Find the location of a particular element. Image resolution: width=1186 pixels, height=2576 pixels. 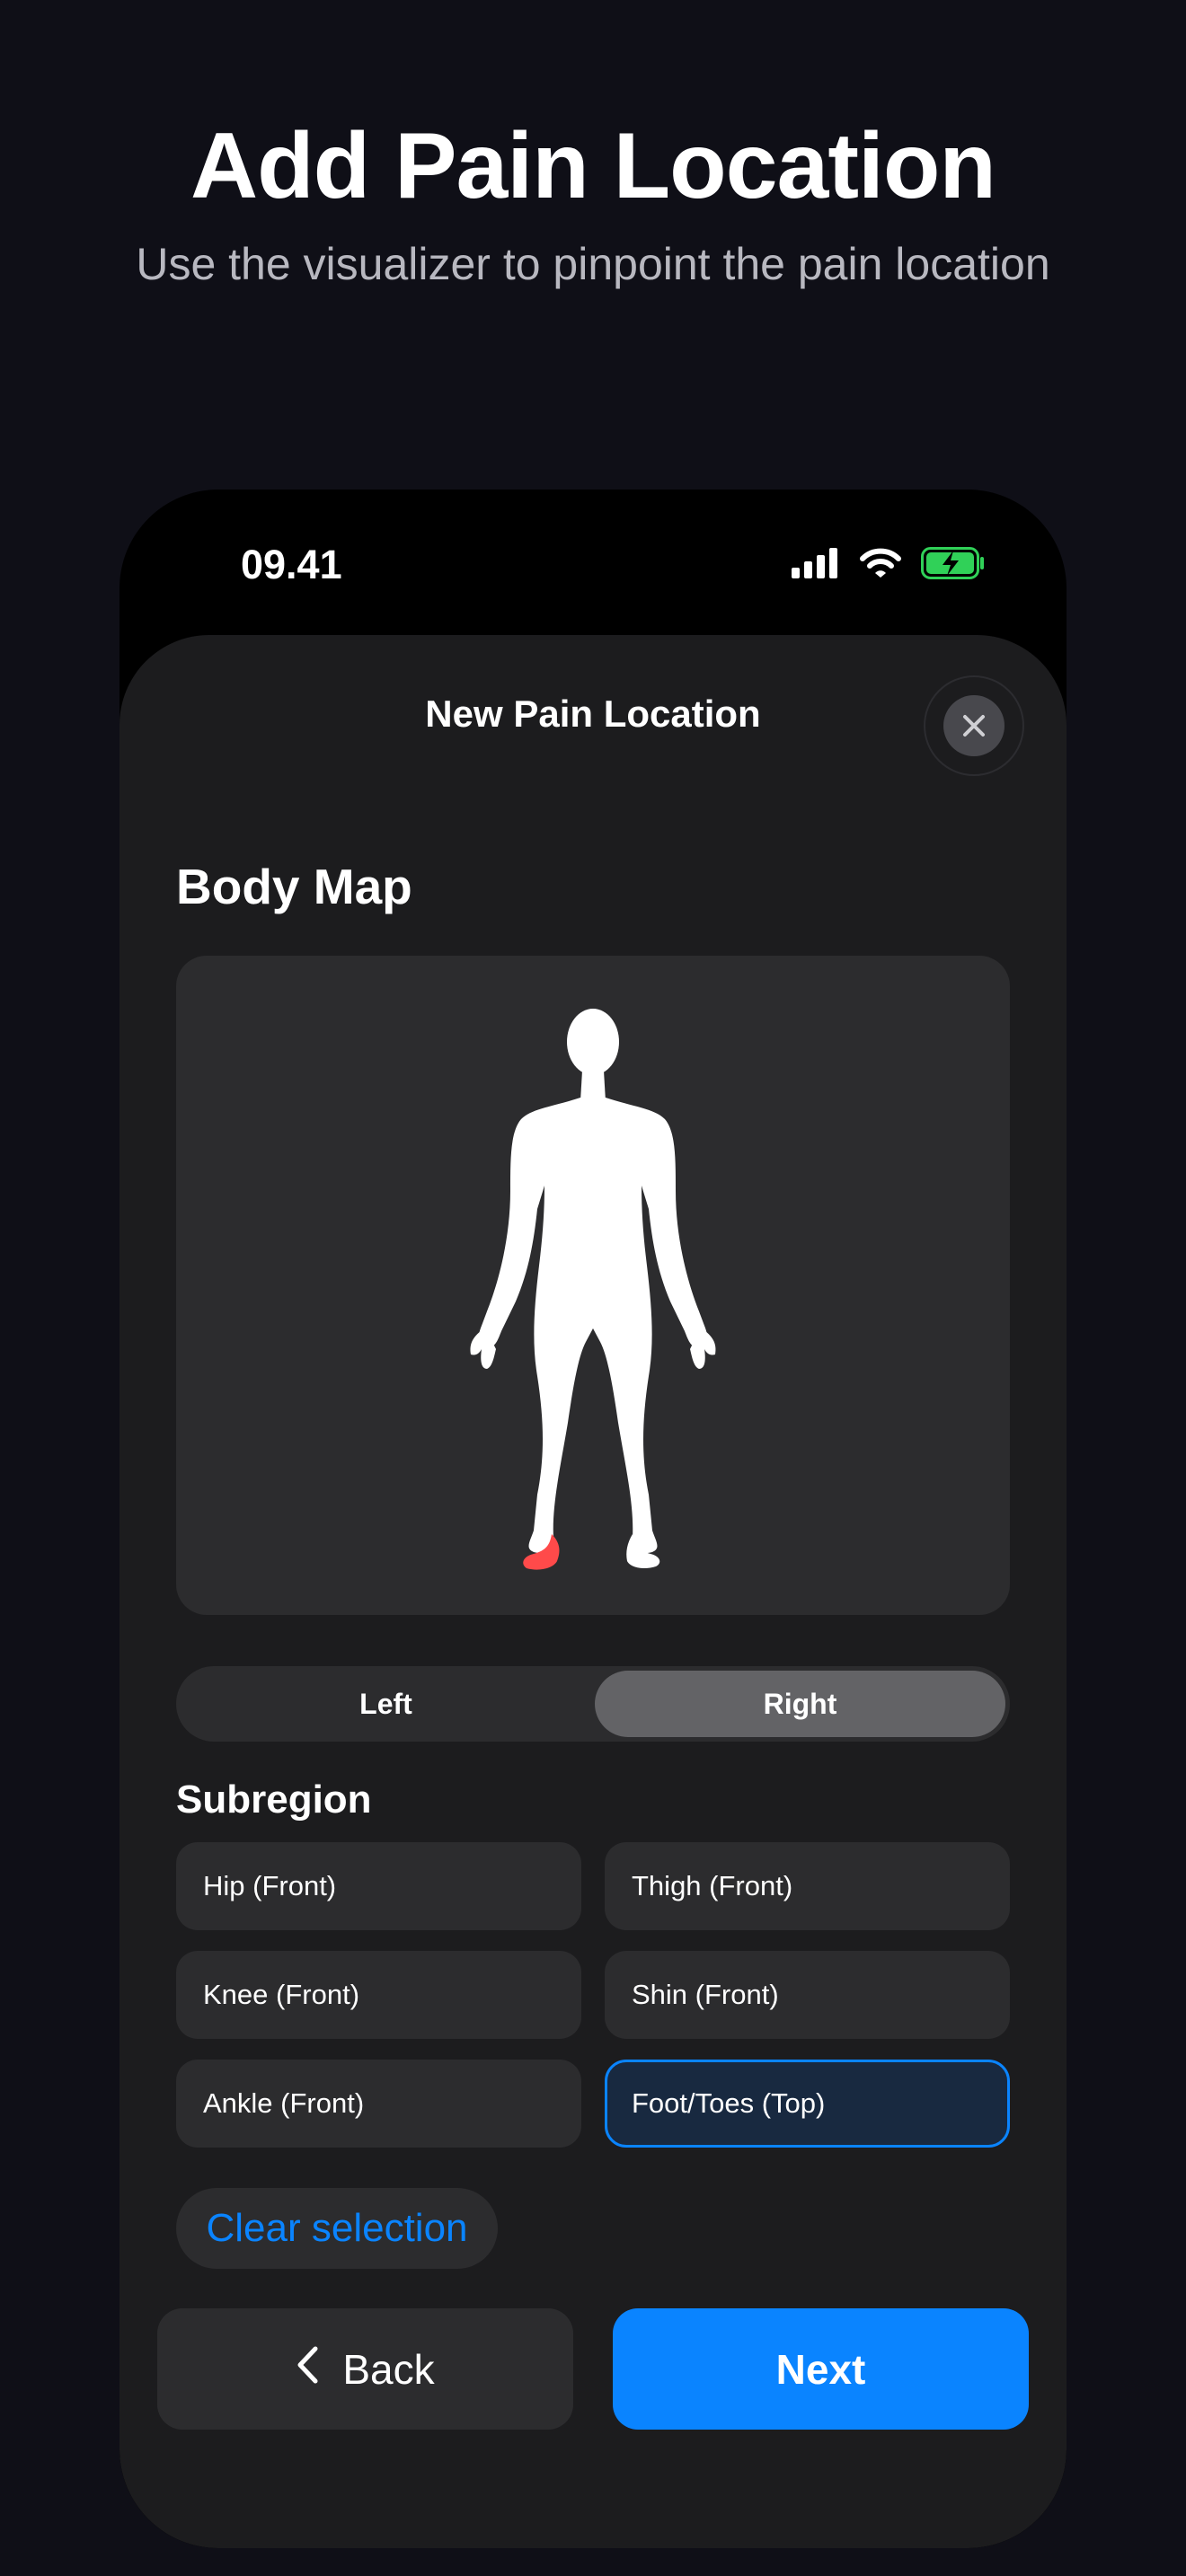

status-icons is located at coordinates (889, 565).